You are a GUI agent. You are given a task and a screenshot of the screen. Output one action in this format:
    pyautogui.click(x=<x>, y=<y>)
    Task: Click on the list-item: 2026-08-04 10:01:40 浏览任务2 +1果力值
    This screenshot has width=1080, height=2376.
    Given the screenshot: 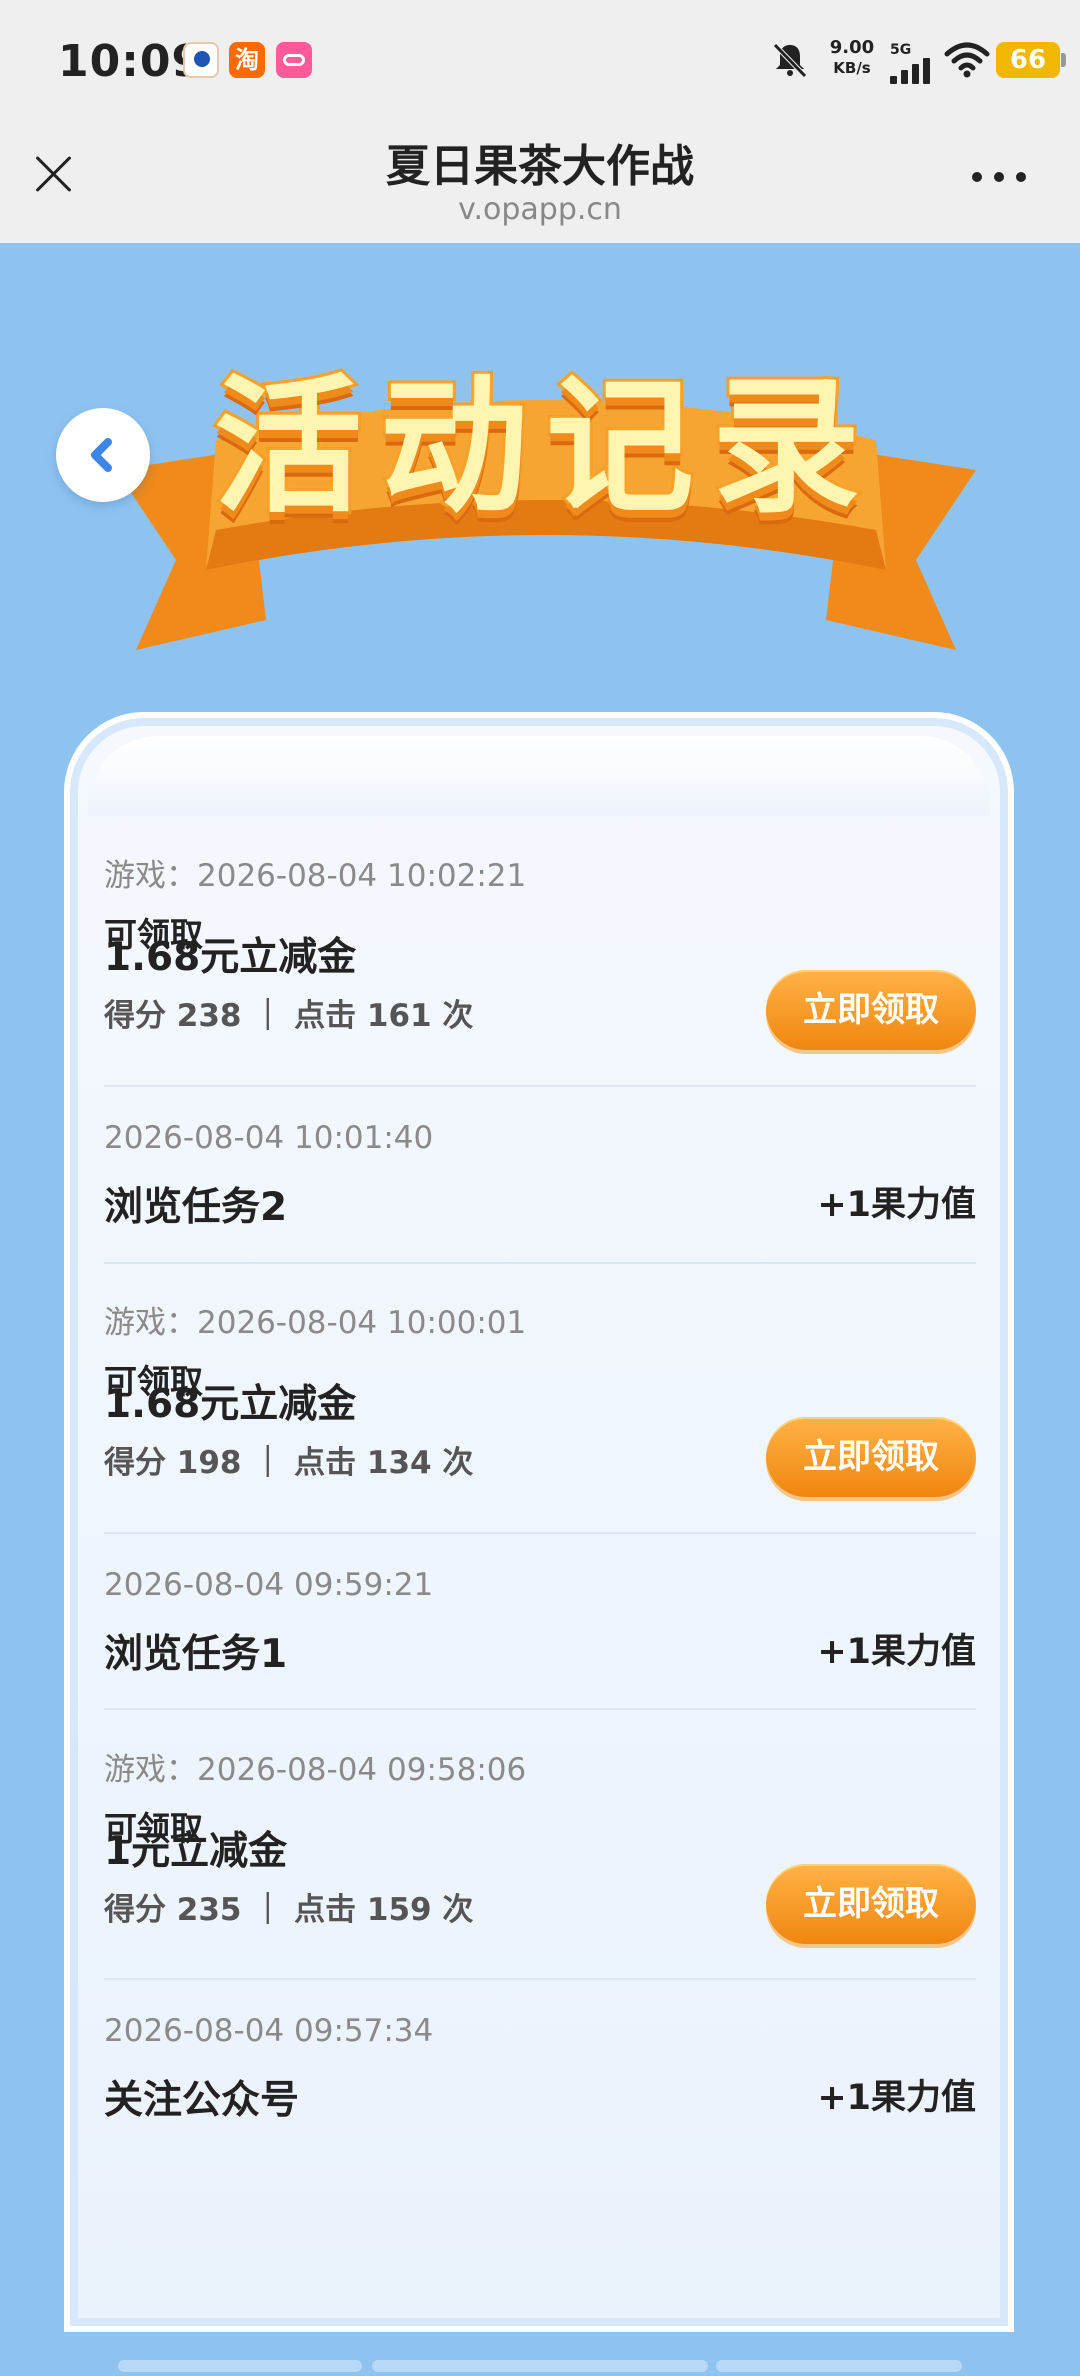 What is the action you would take?
    pyautogui.click(x=540, y=1175)
    